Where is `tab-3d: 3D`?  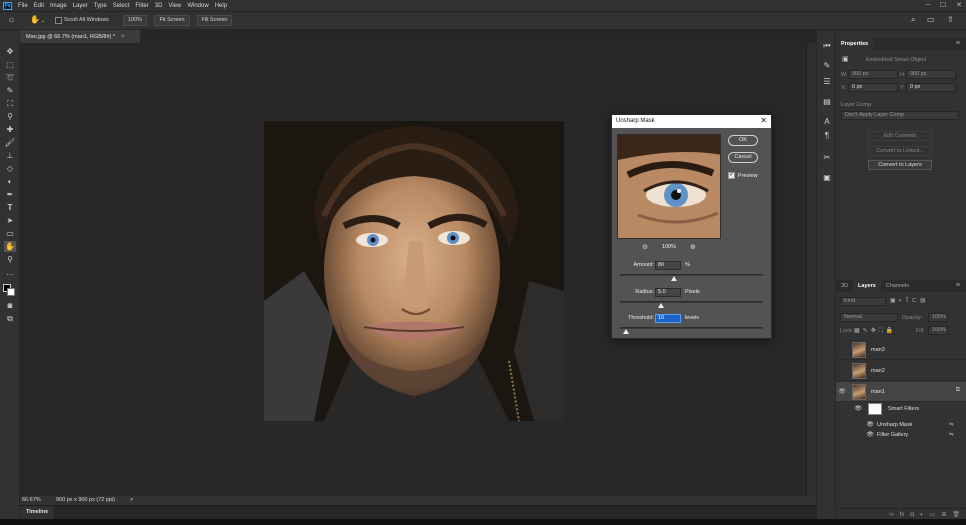 tab-3d: 3D is located at coordinates (844, 286).